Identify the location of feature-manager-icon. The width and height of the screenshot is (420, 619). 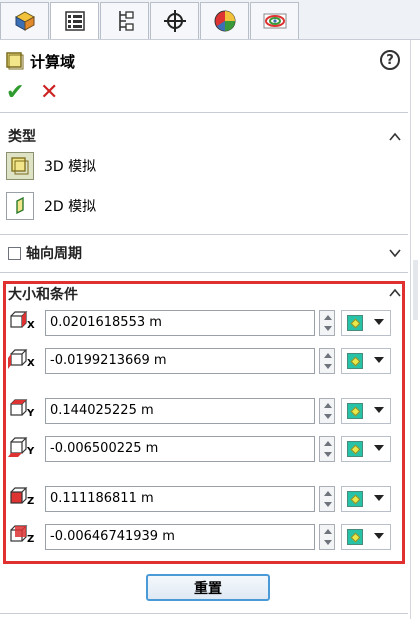
(24, 21).